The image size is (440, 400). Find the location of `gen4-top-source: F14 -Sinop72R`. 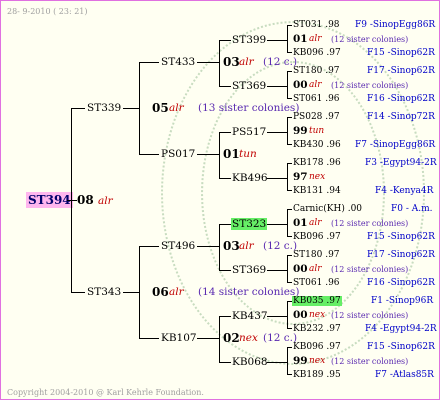

gen4-top-source: F14 -Sinop72R is located at coordinates (401, 117).